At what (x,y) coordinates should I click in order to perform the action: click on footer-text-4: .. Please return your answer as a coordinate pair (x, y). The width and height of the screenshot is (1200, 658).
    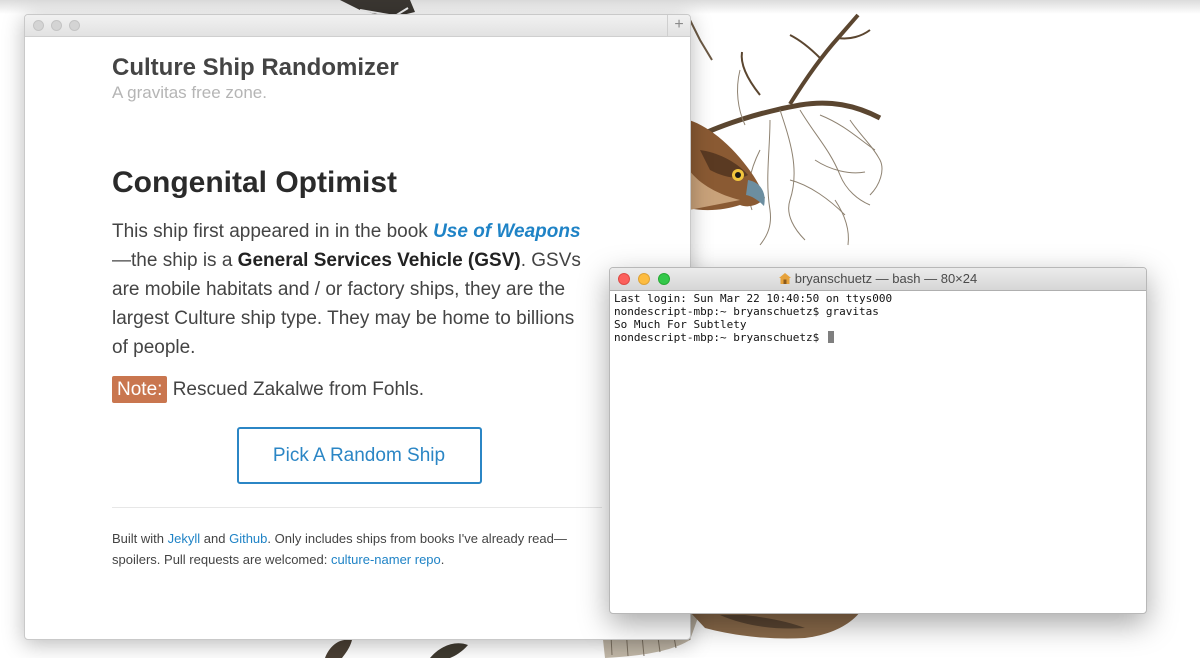
    Looking at the image, I should click on (442, 559).